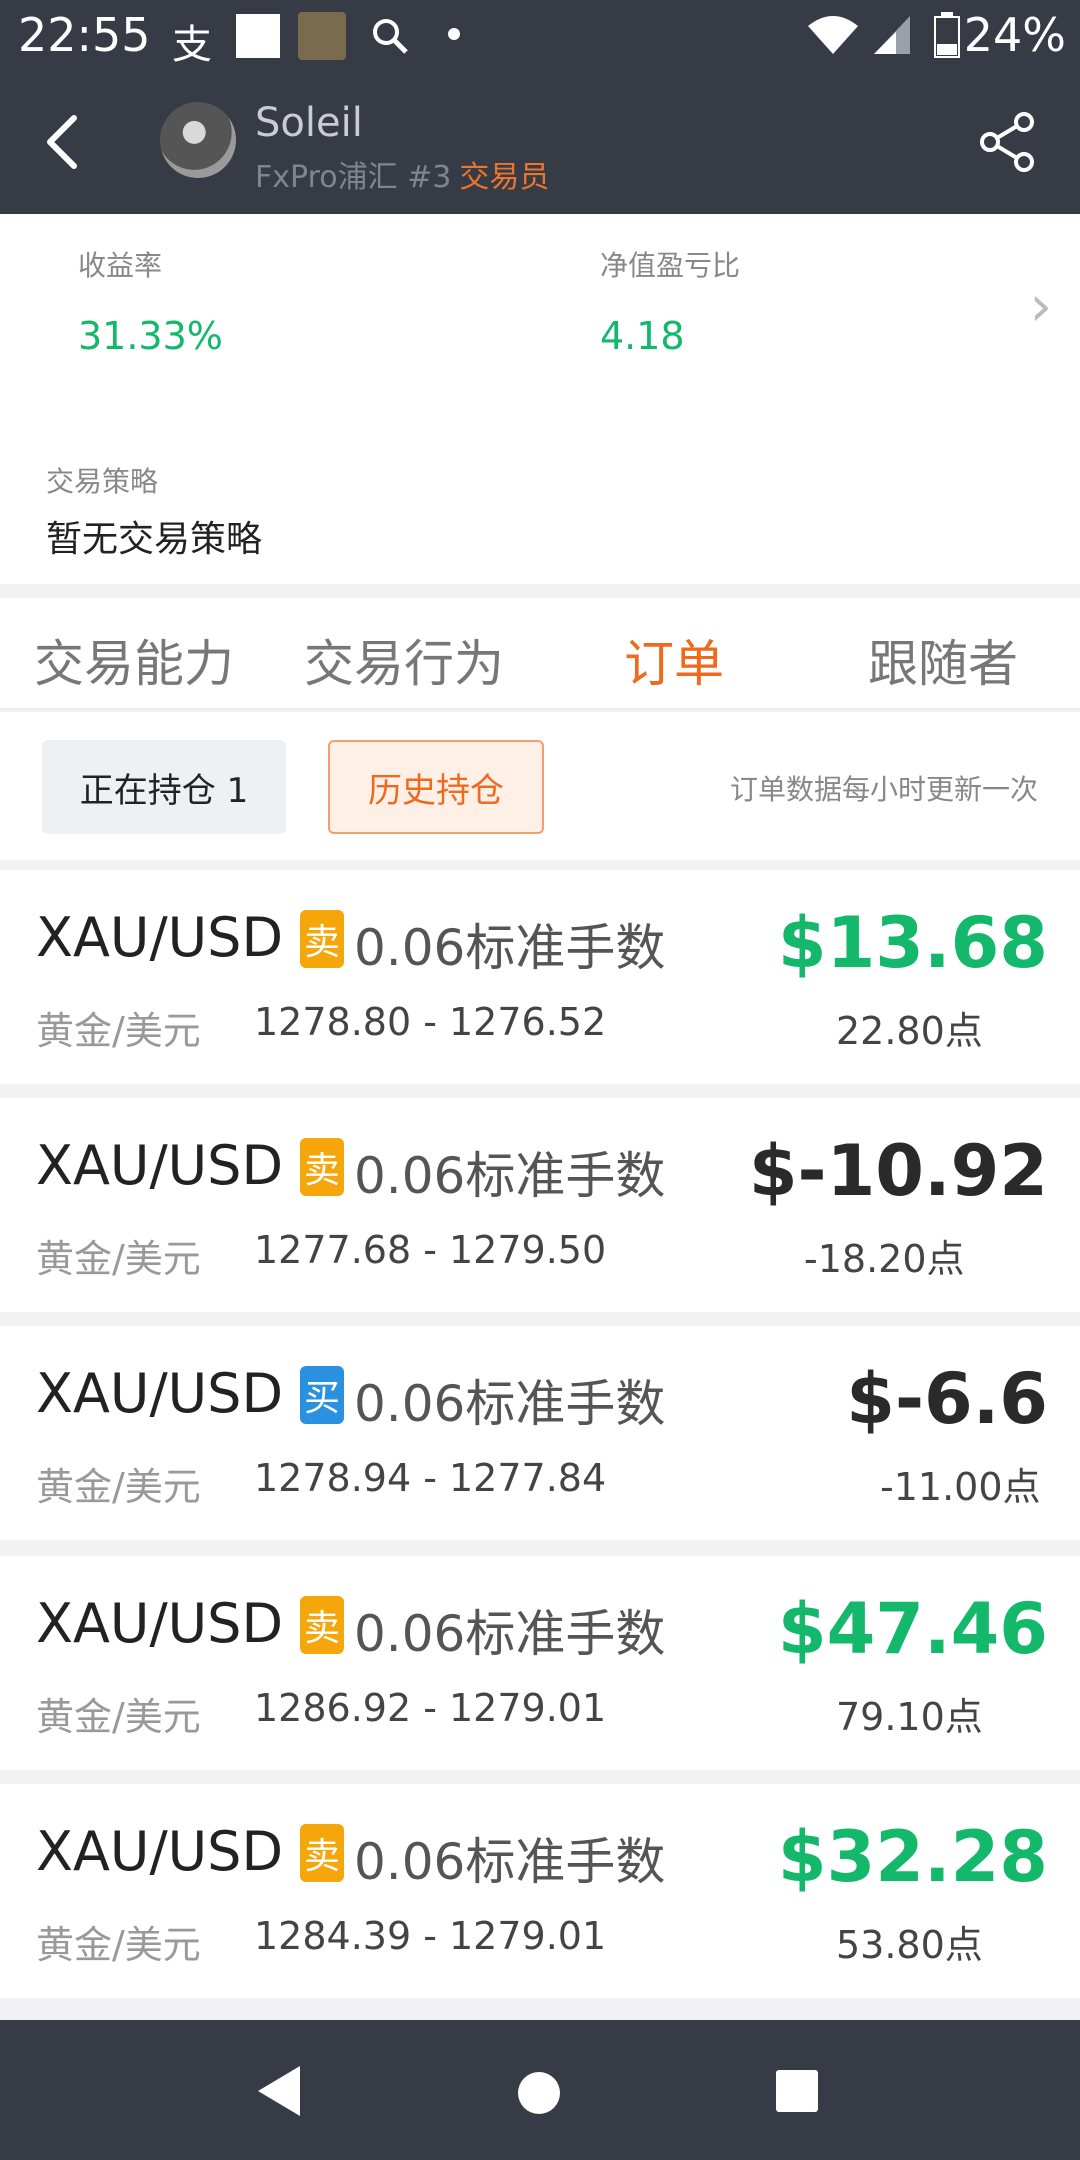  What do you see at coordinates (164, 787) in the screenshot?
I see `open-positions-button: 正在持仓 1` at bounding box center [164, 787].